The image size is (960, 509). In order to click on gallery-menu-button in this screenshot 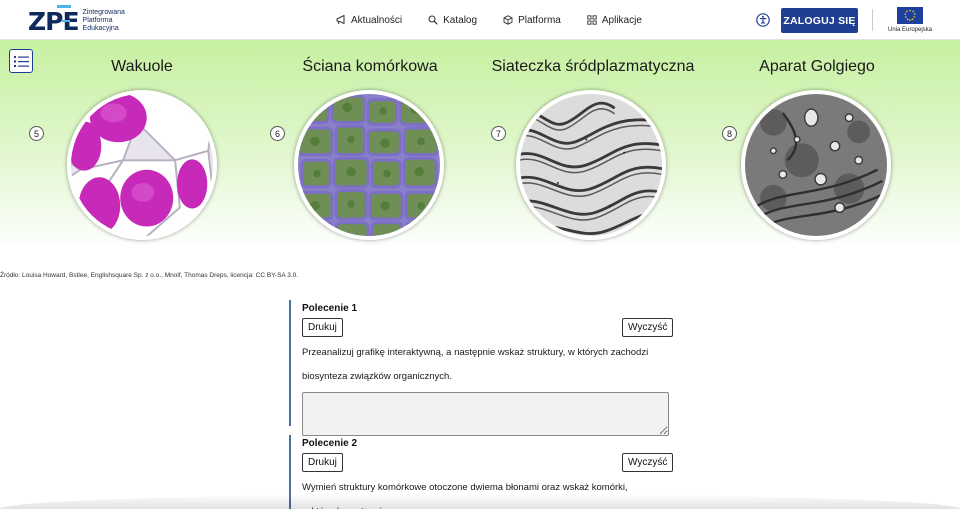, I will do `click(21, 61)`.